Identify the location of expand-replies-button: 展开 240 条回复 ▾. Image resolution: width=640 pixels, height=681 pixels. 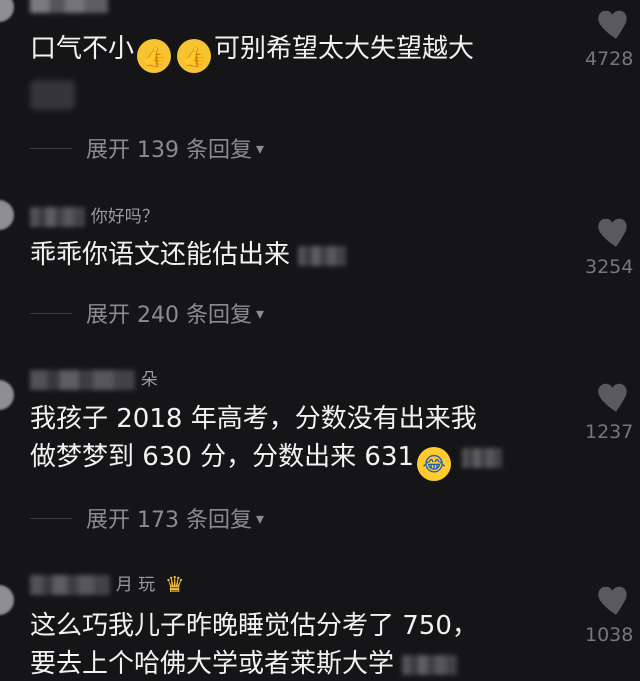
(147, 313).